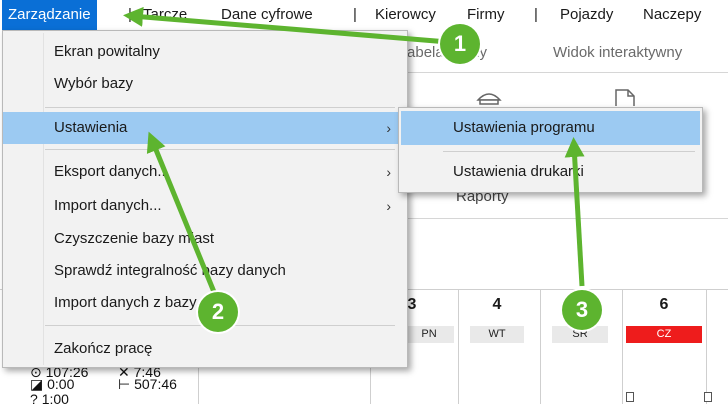  Describe the element at coordinates (550, 150) in the screenshot. I see `ustawienia-submenu: Ustawienia programu Ustawienia drukarki` at that location.